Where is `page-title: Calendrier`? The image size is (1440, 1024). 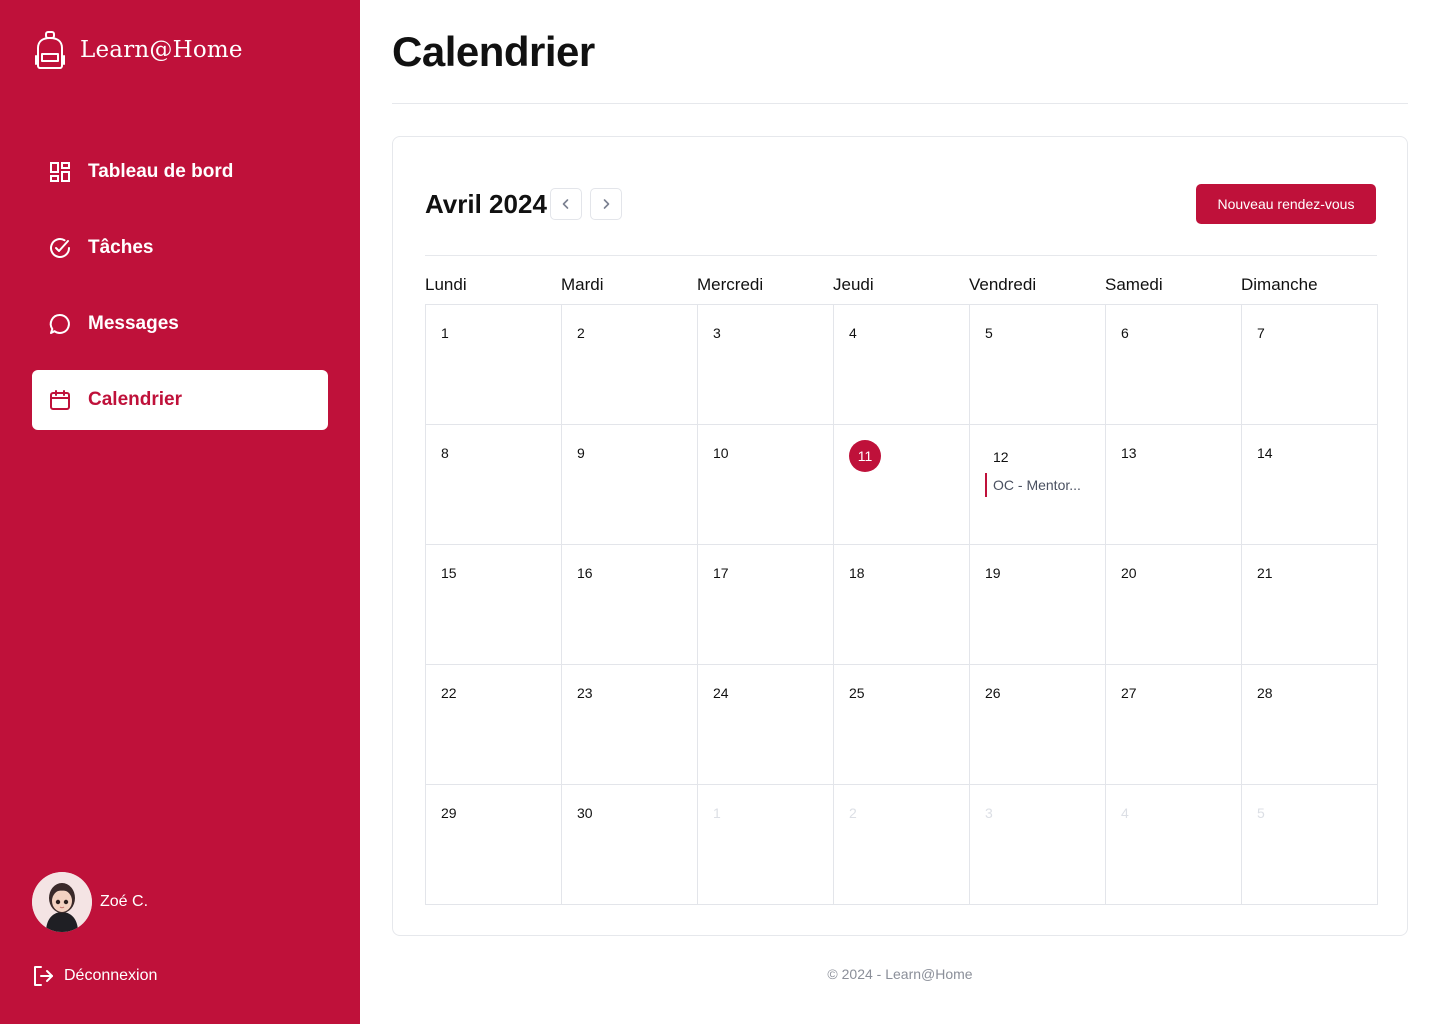 page-title: Calendrier is located at coordinates (493, 51).